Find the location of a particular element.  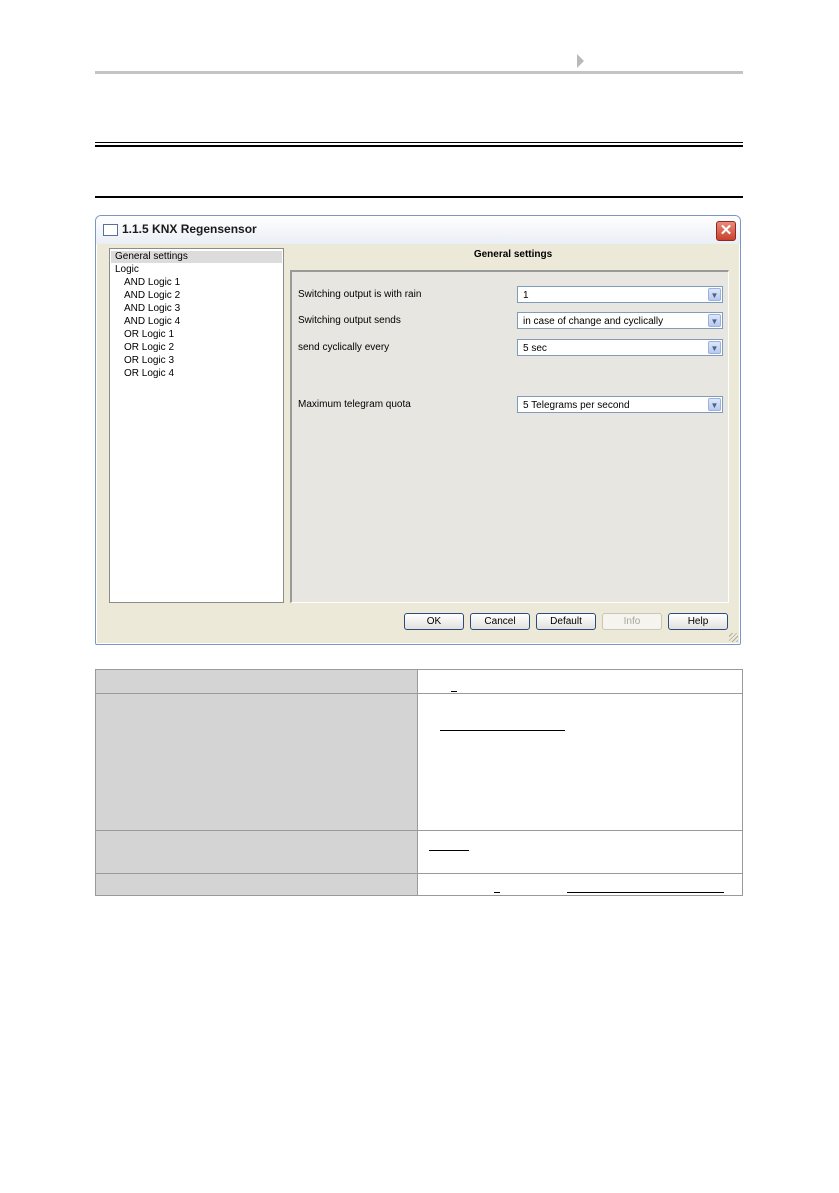

section-rule-top is located at coordinates (419, 142).